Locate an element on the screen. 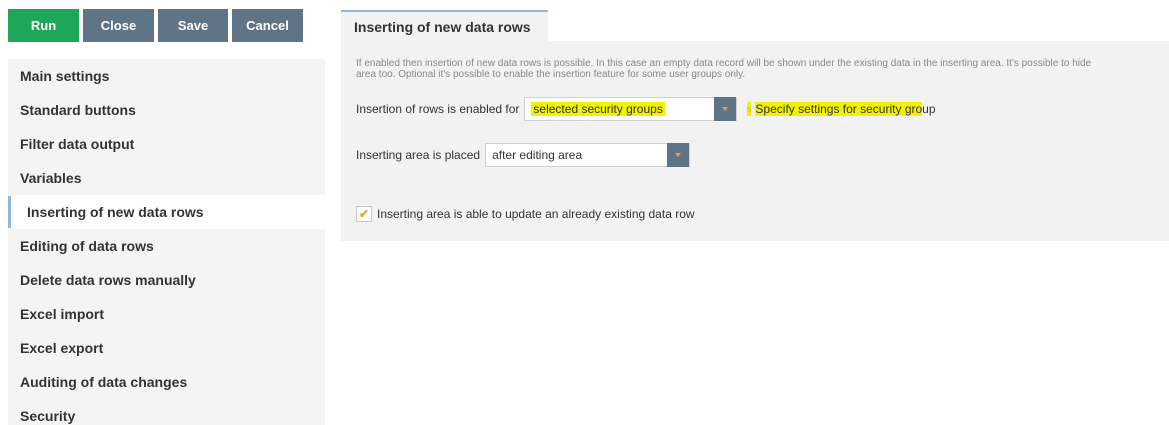  update-checkbox: ✔ is located at coordinates (364, 214).